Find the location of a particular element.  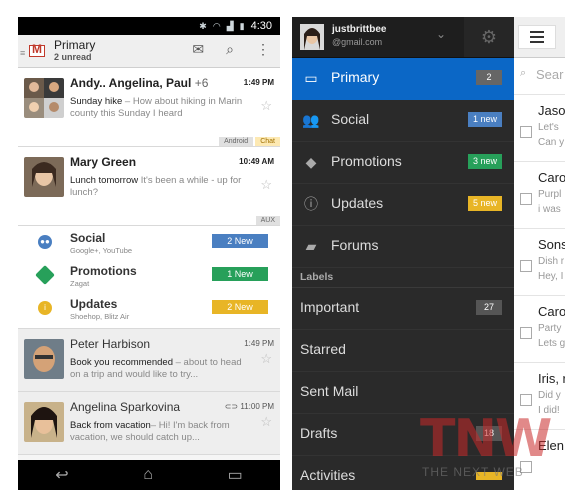

chevron-down-icon: ⌄ is located at coordinates (441, 34).